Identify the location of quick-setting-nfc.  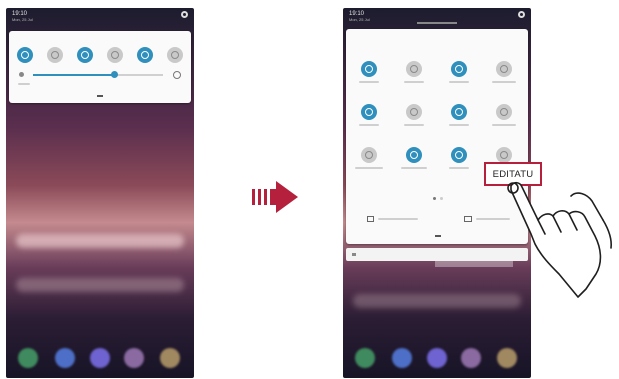
(504, 112).